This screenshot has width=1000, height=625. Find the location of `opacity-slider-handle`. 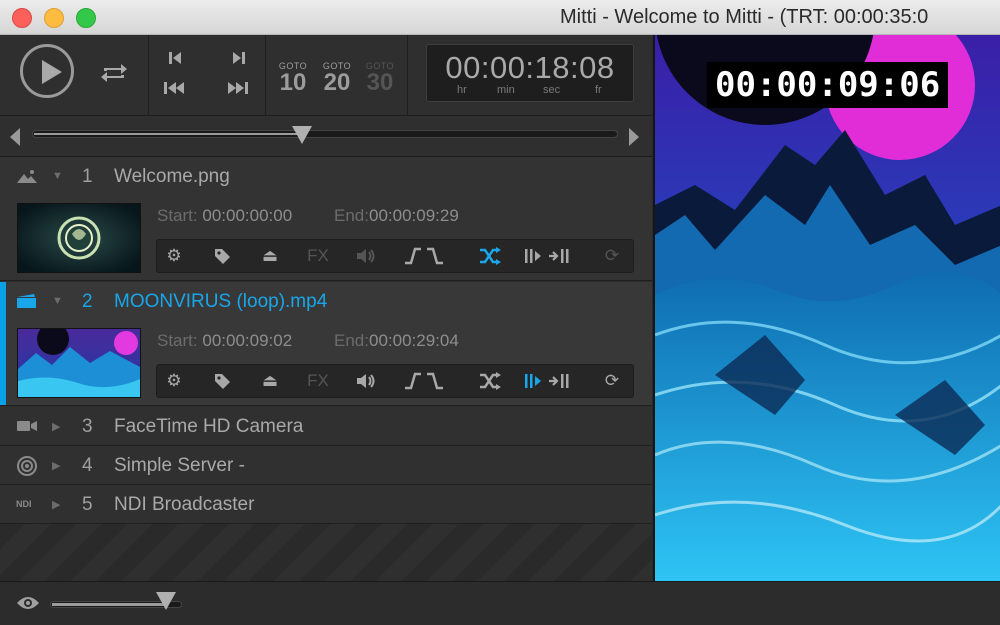

opacity-slider-handle is located at coordinates (166, 601).